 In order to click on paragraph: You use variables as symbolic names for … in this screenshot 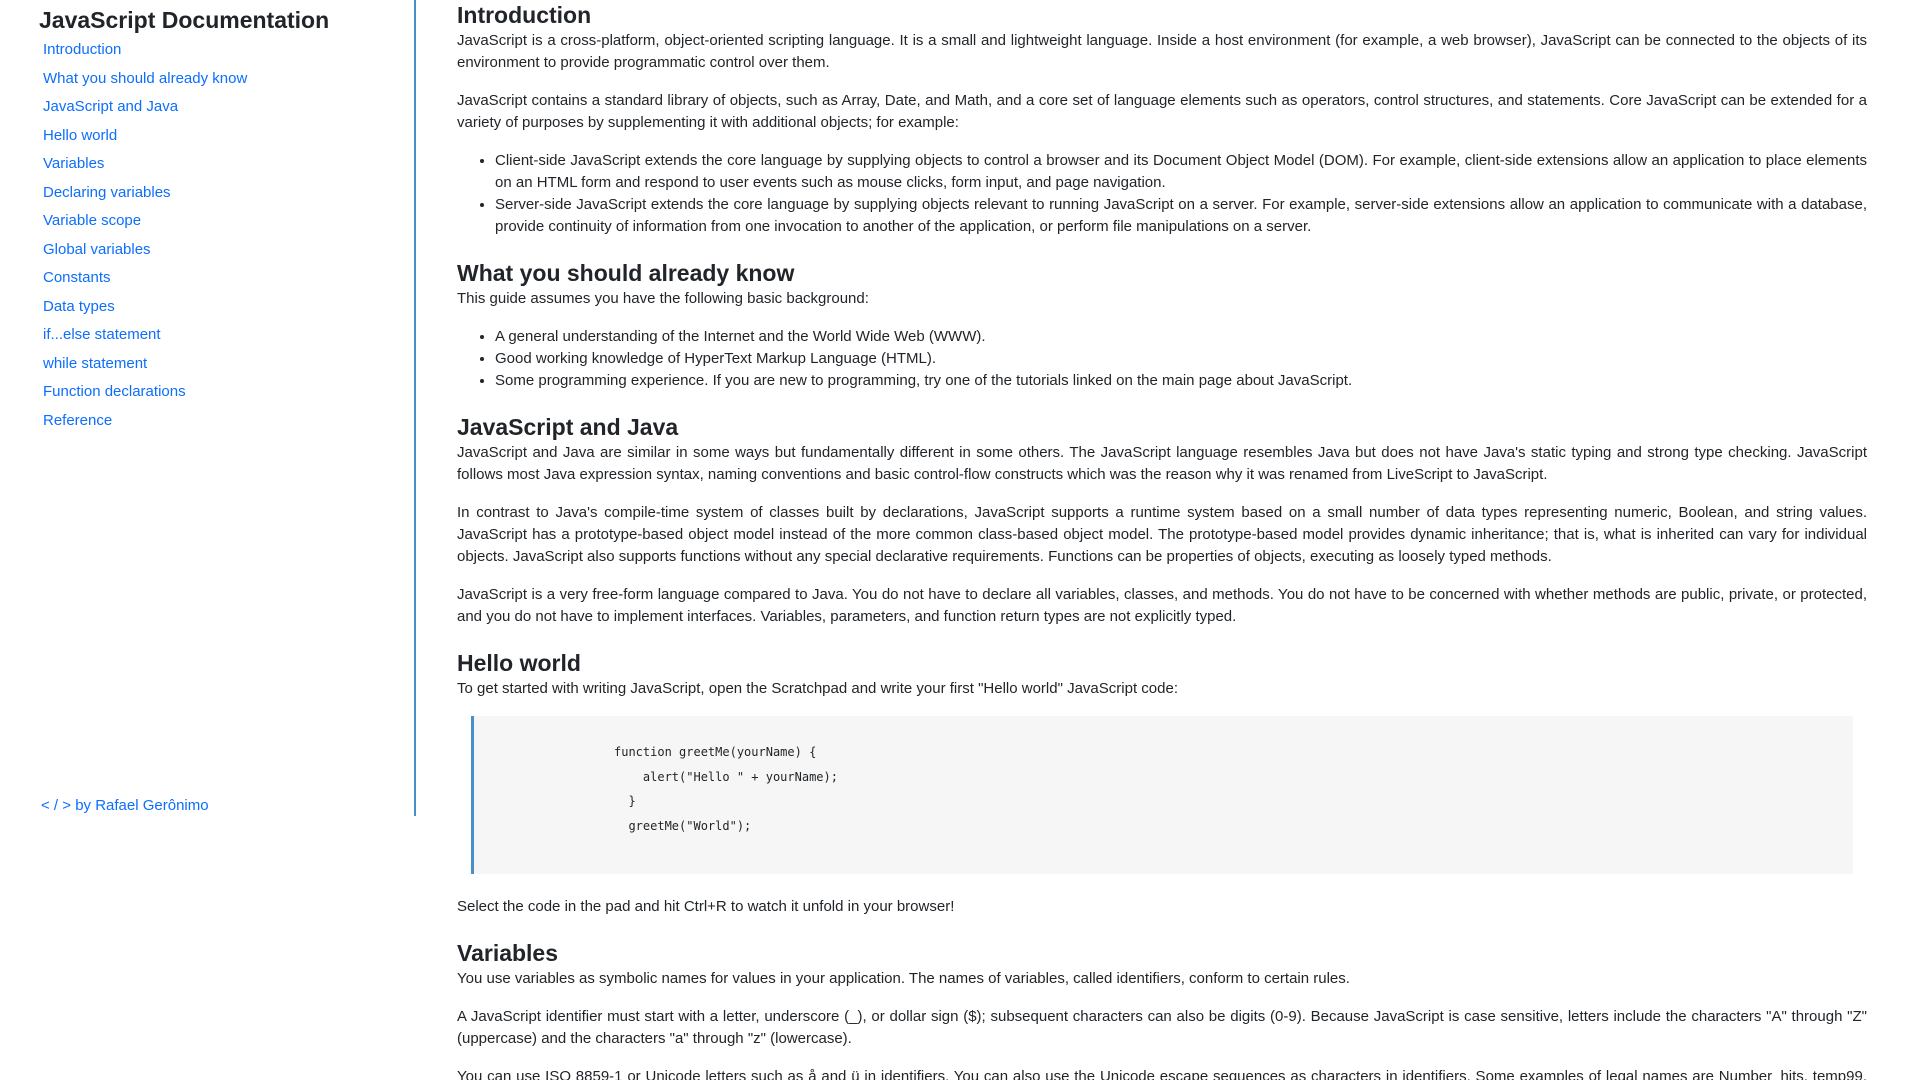, I will do `click(903, 978)`.